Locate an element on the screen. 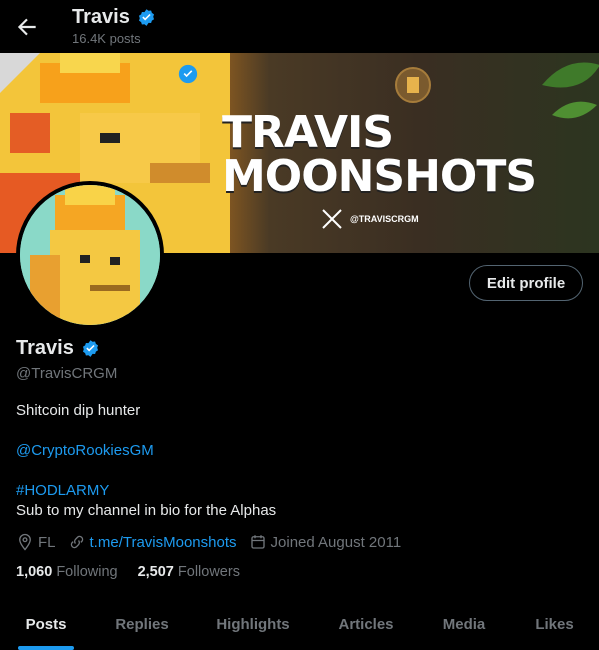 The height and width of the screenshot is (650, 599). x-logo-icon is located at coordinates (332, 219).